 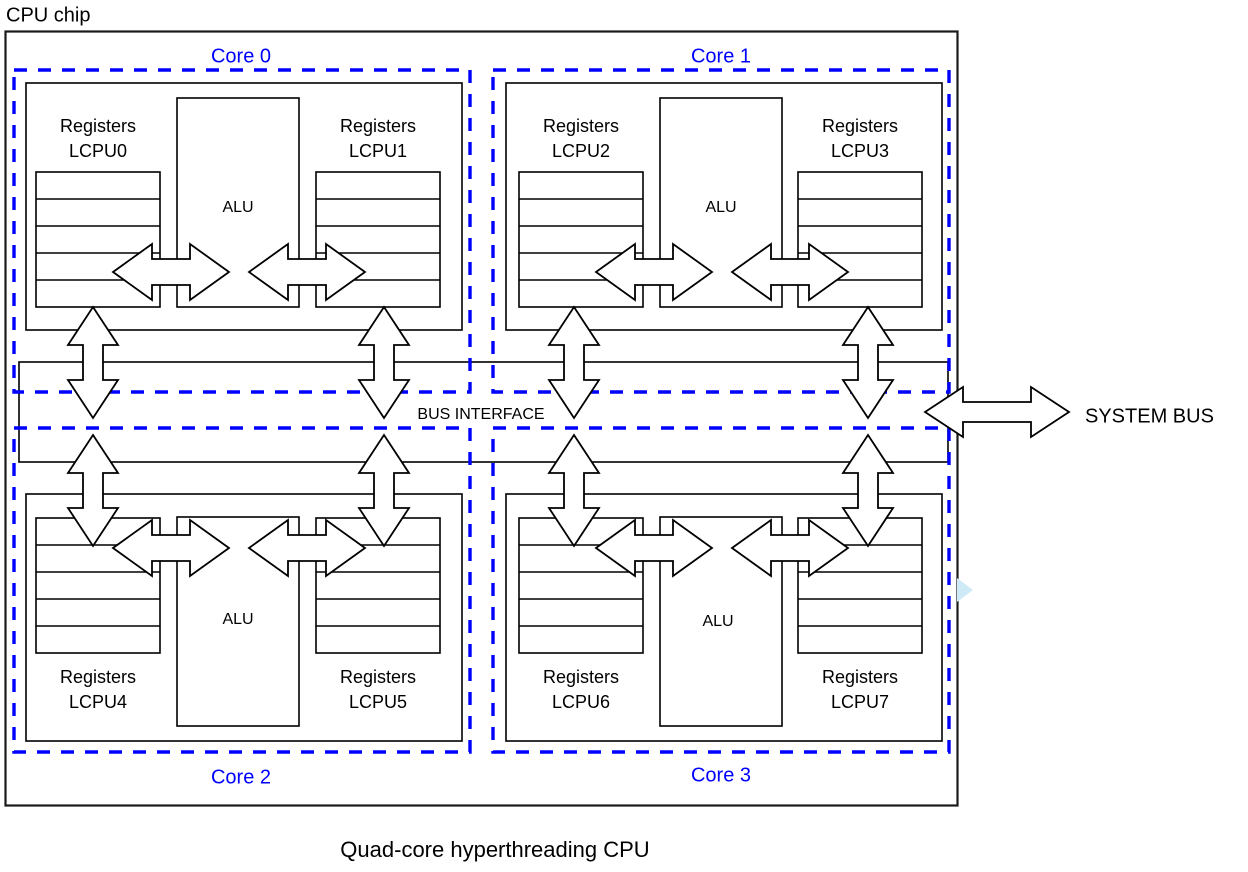 I want to click on cpu-chip-label: CPU chip, so click(x=48, y=15).